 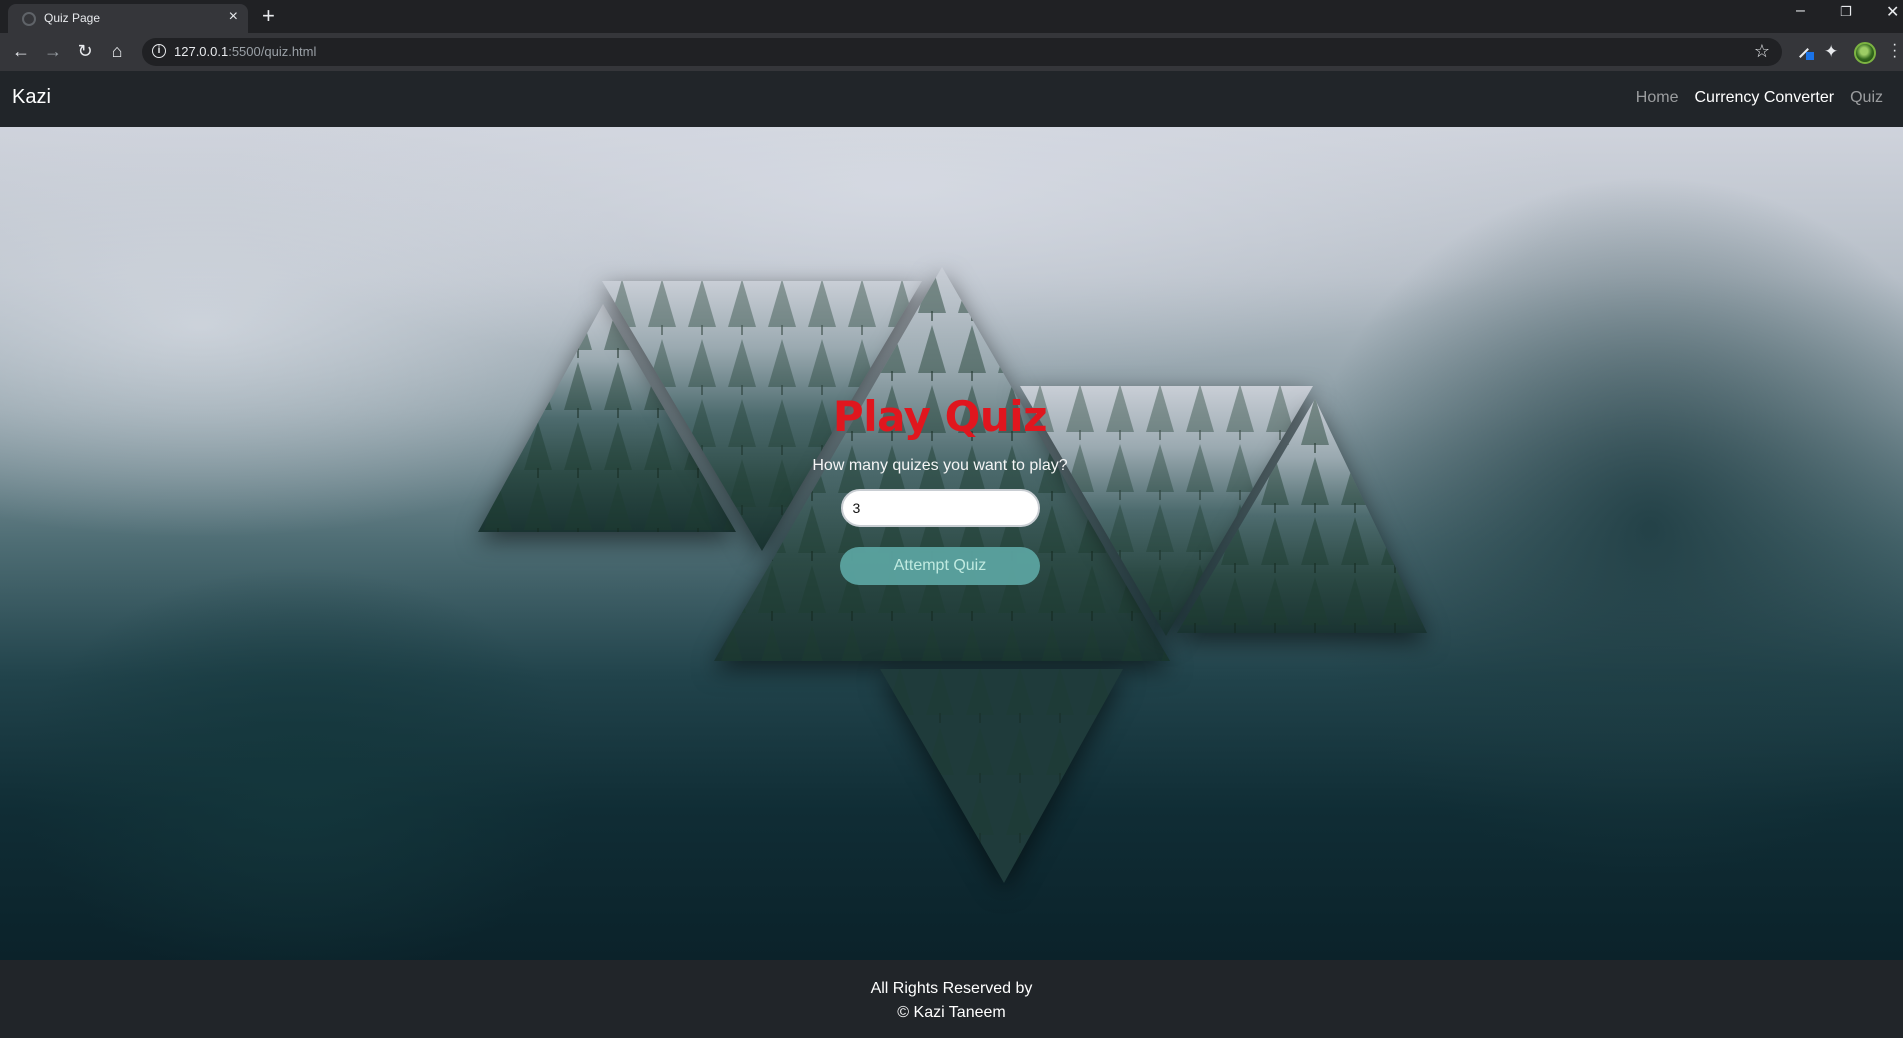 What do you see at coordinates (31, 97) in the screenshot?
I see `navbar-brand: Kazi` at bounding box center [31, 97].